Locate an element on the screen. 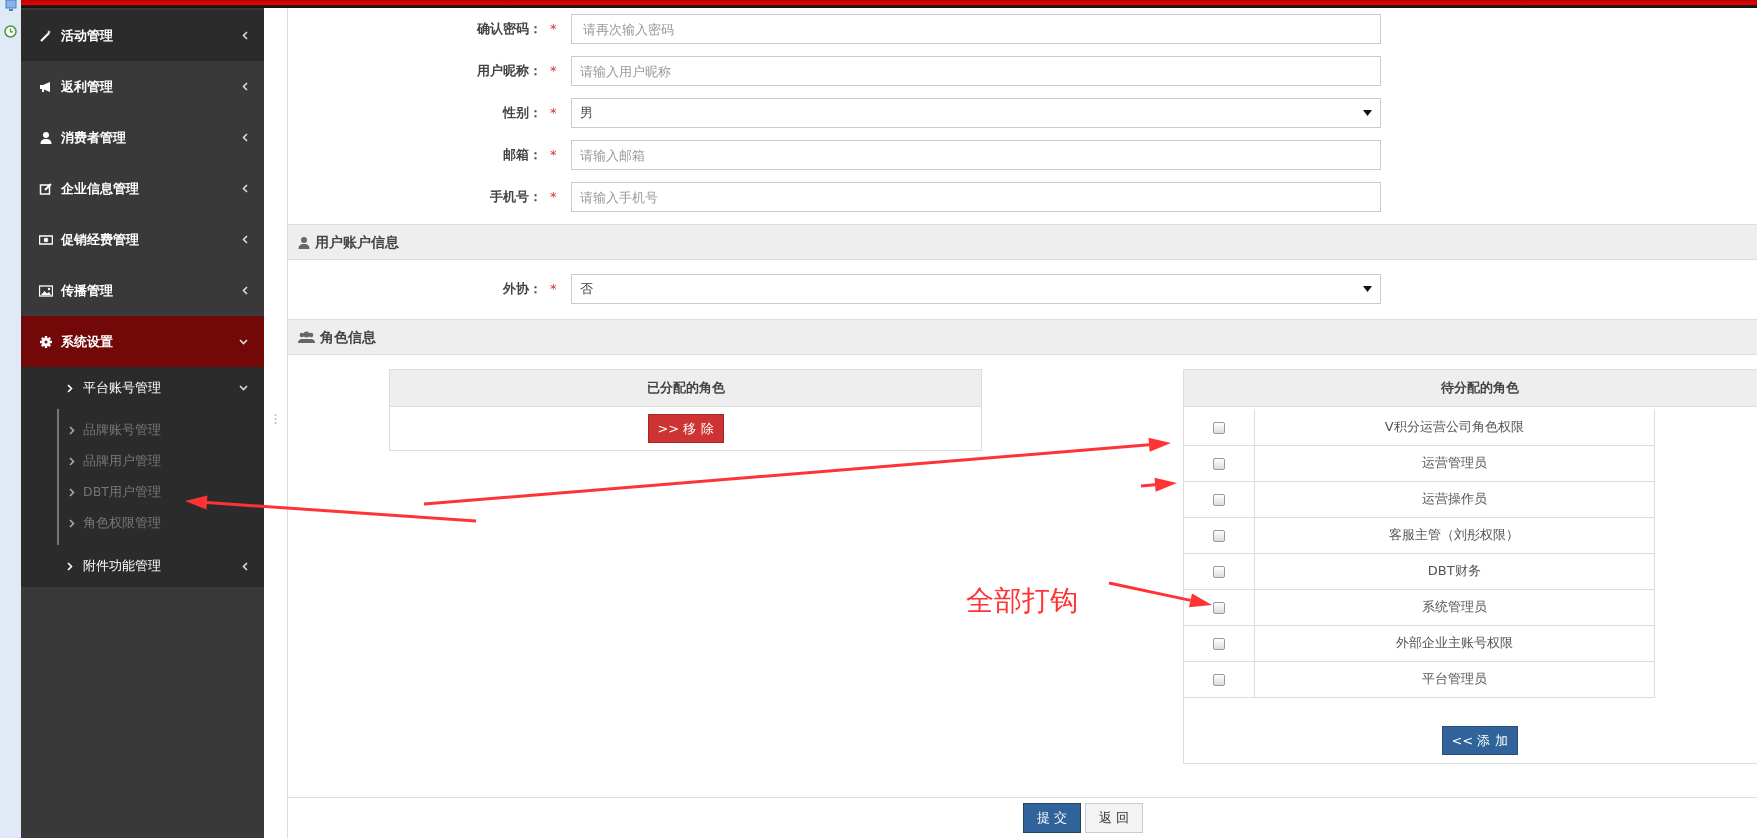  sidebar-menu-item: 系统设置 is located at coordinates (142, 341).